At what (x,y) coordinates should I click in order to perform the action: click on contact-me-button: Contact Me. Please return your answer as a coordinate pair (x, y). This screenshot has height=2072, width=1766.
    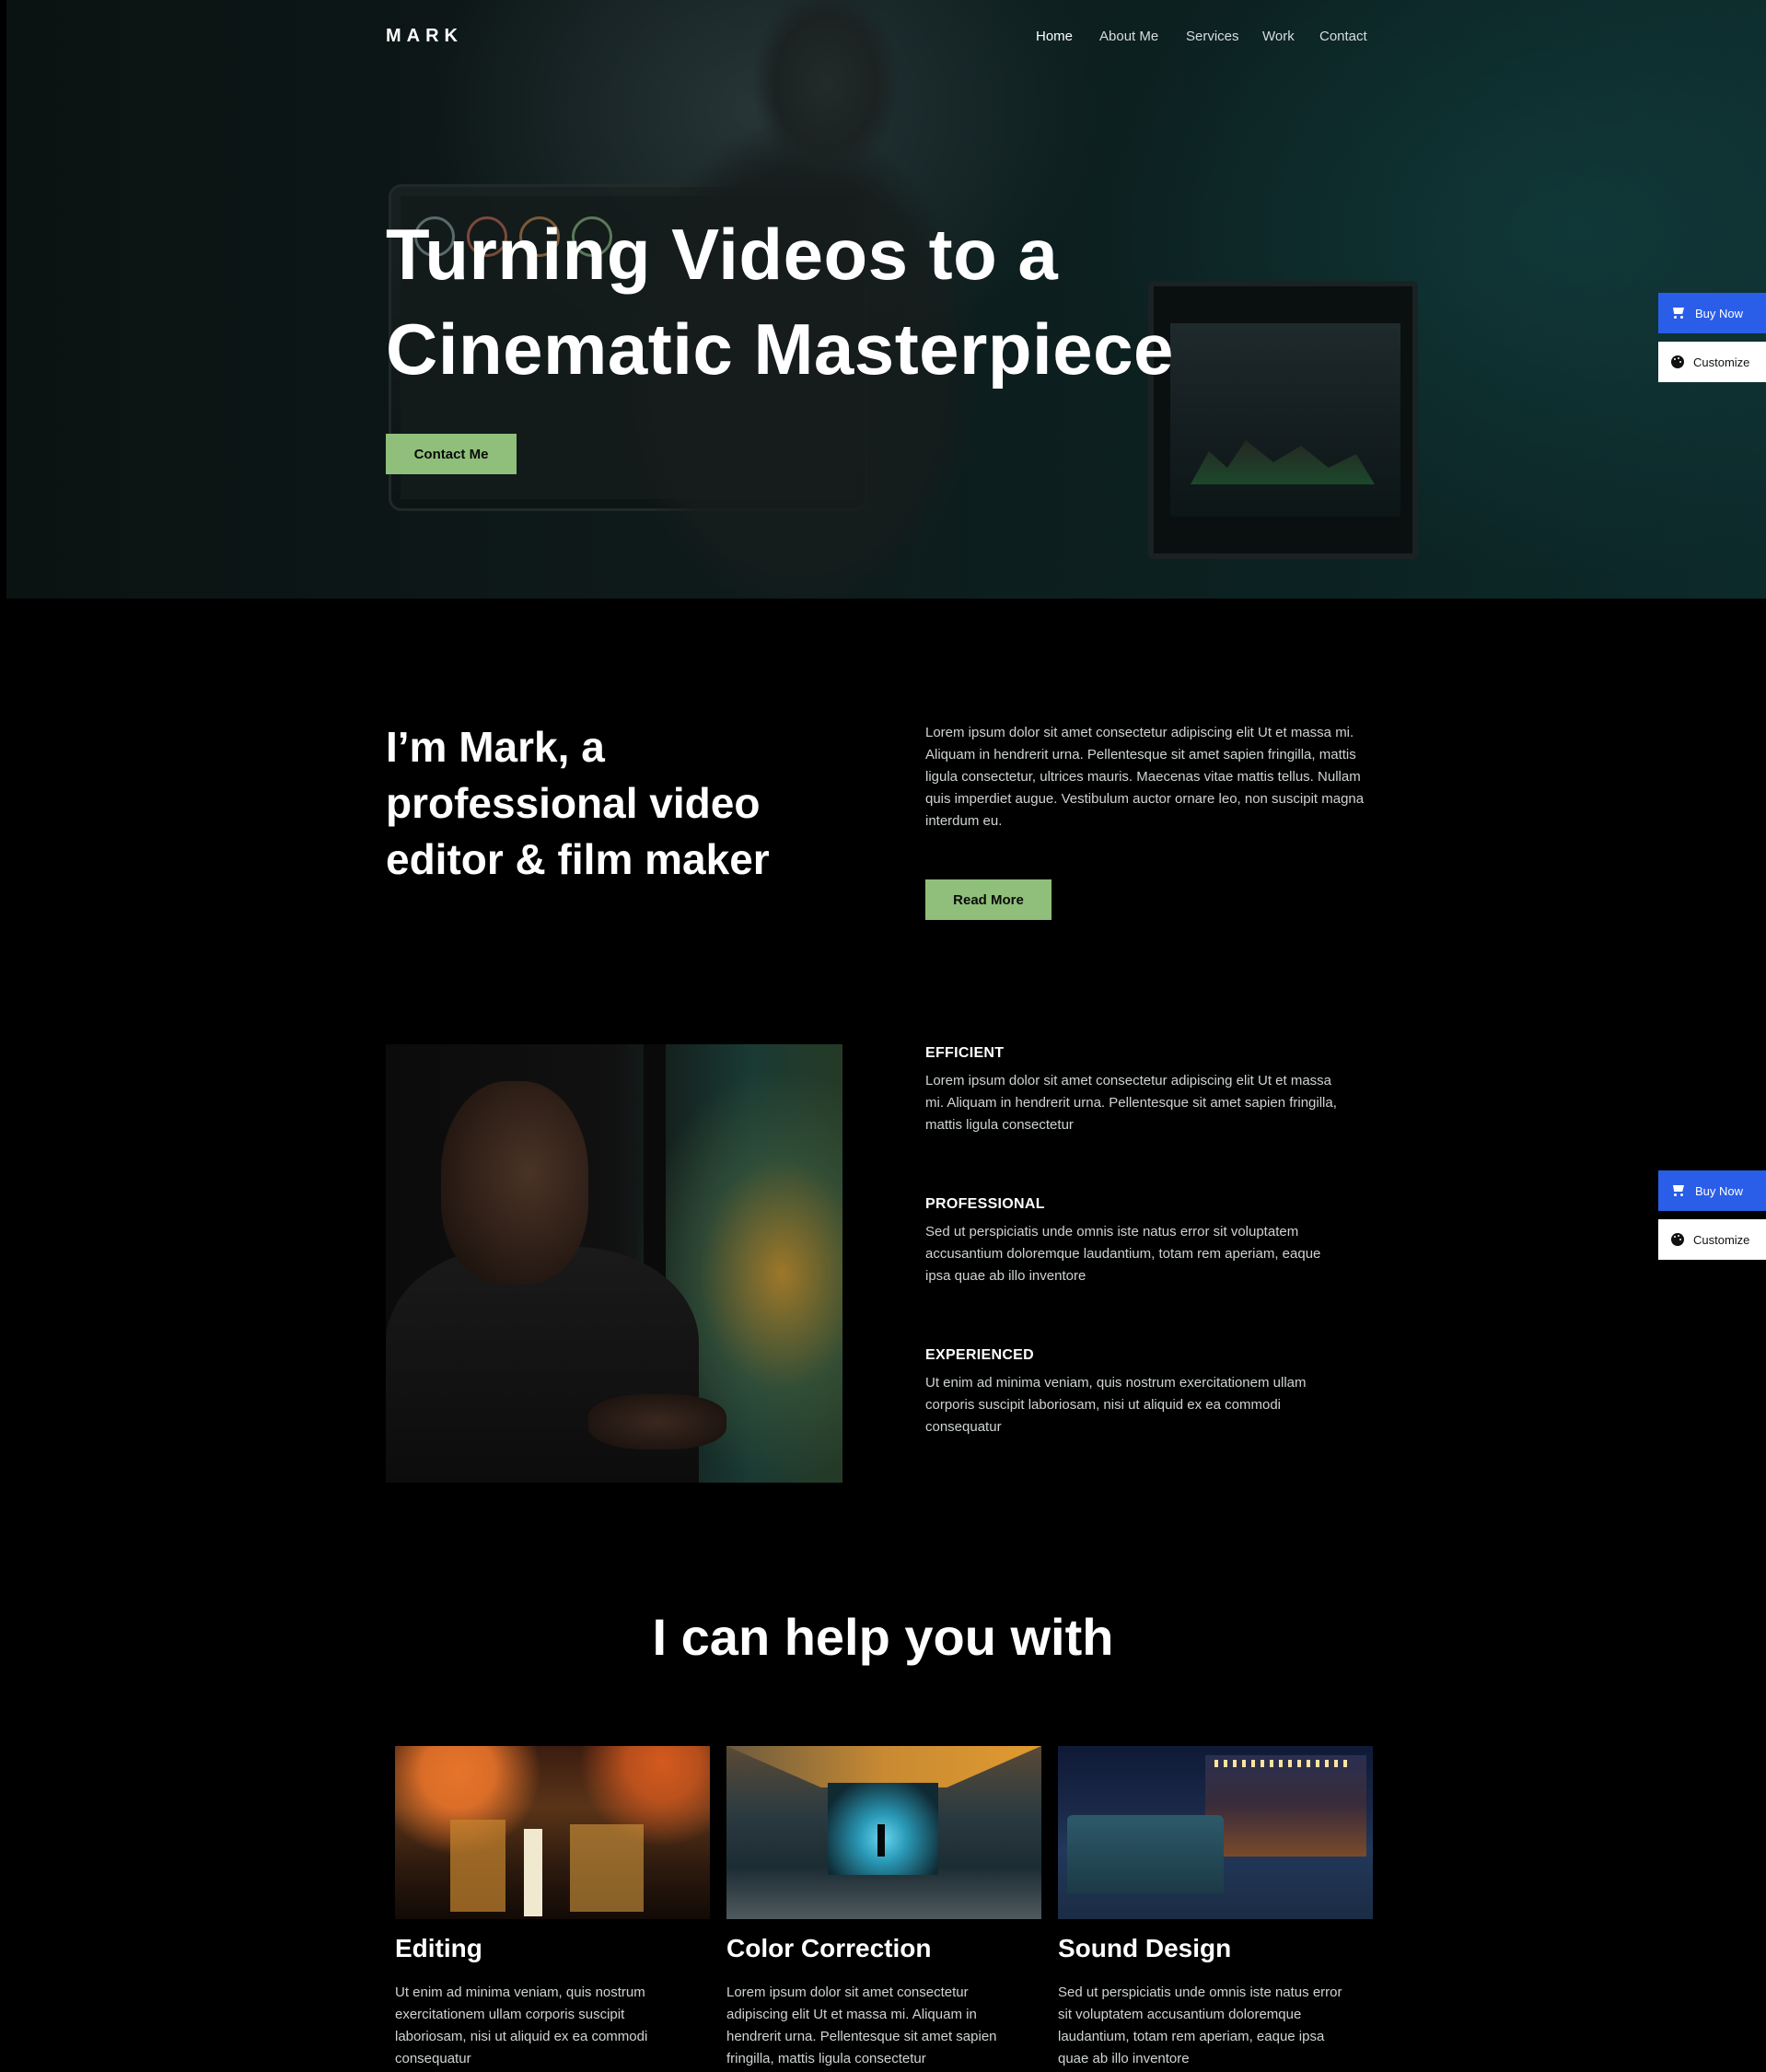
    Looking at the image, I should click on (451, 454).